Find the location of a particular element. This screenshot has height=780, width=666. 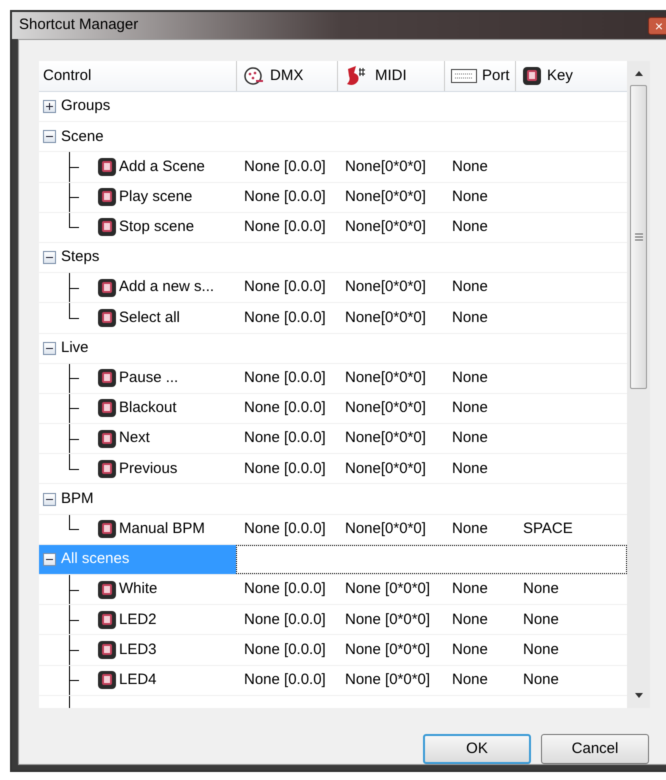

control-label: LED4 is located at coordinates (138, 680).